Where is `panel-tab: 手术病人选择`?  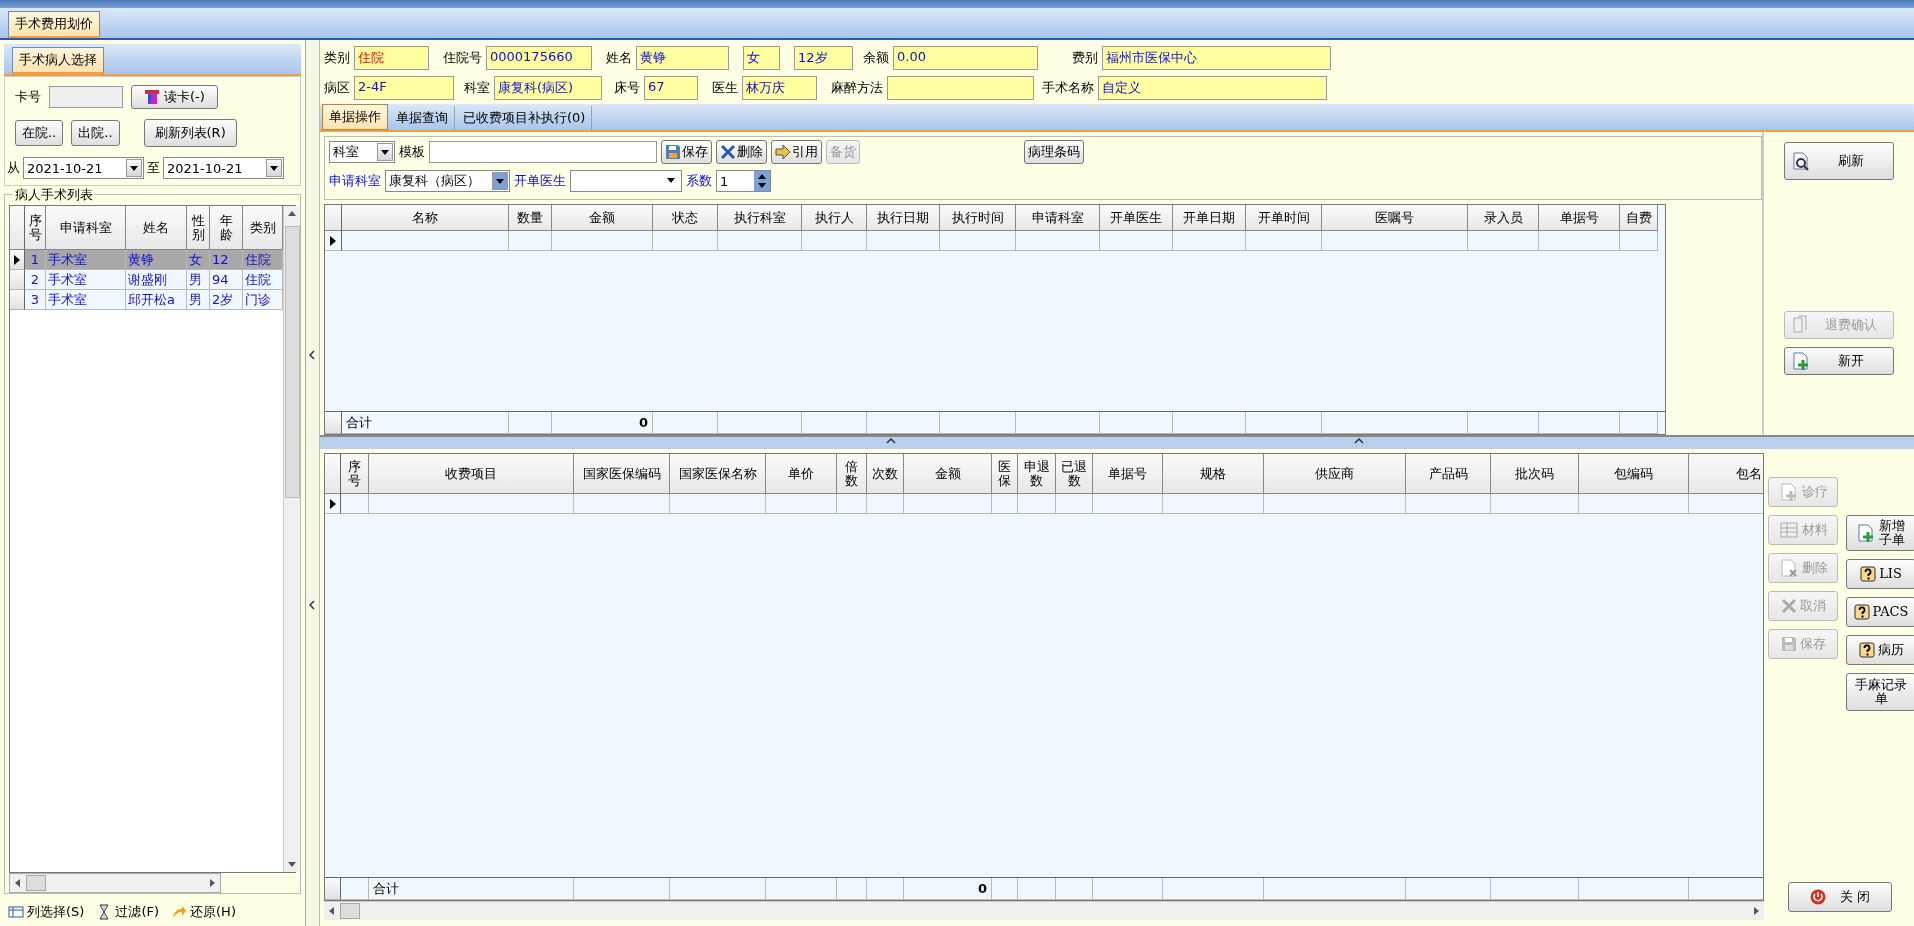 panel-tab: 手术病人选择 is located at coordinates (58, 60).